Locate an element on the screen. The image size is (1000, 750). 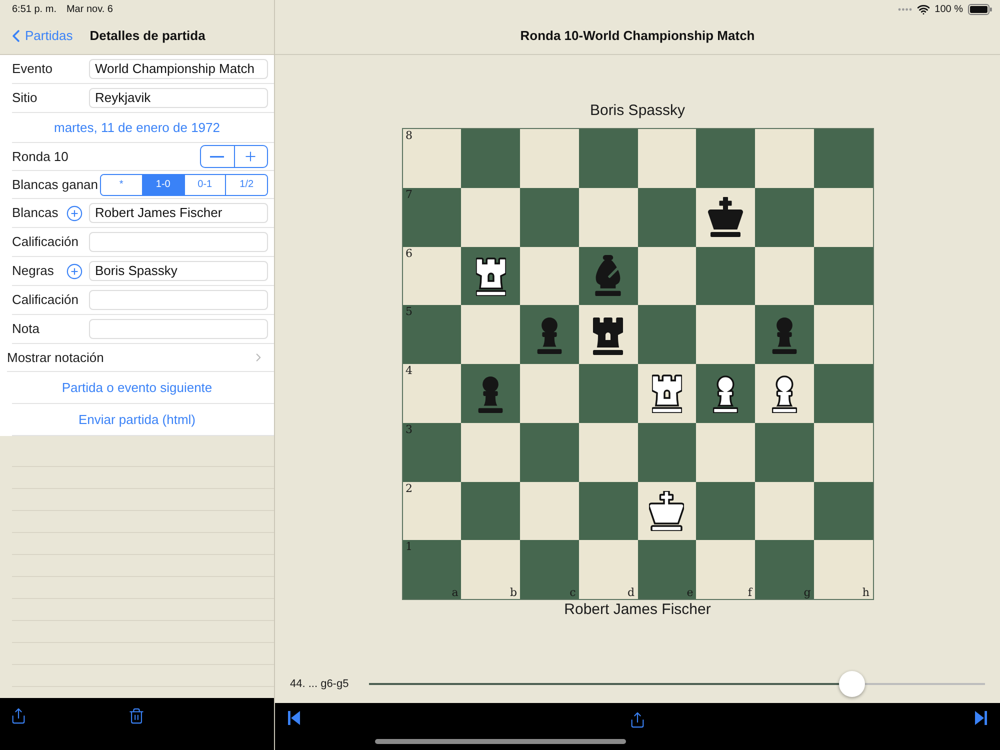
nav-title: Detalles de partida is located at coordinates (148, 36).